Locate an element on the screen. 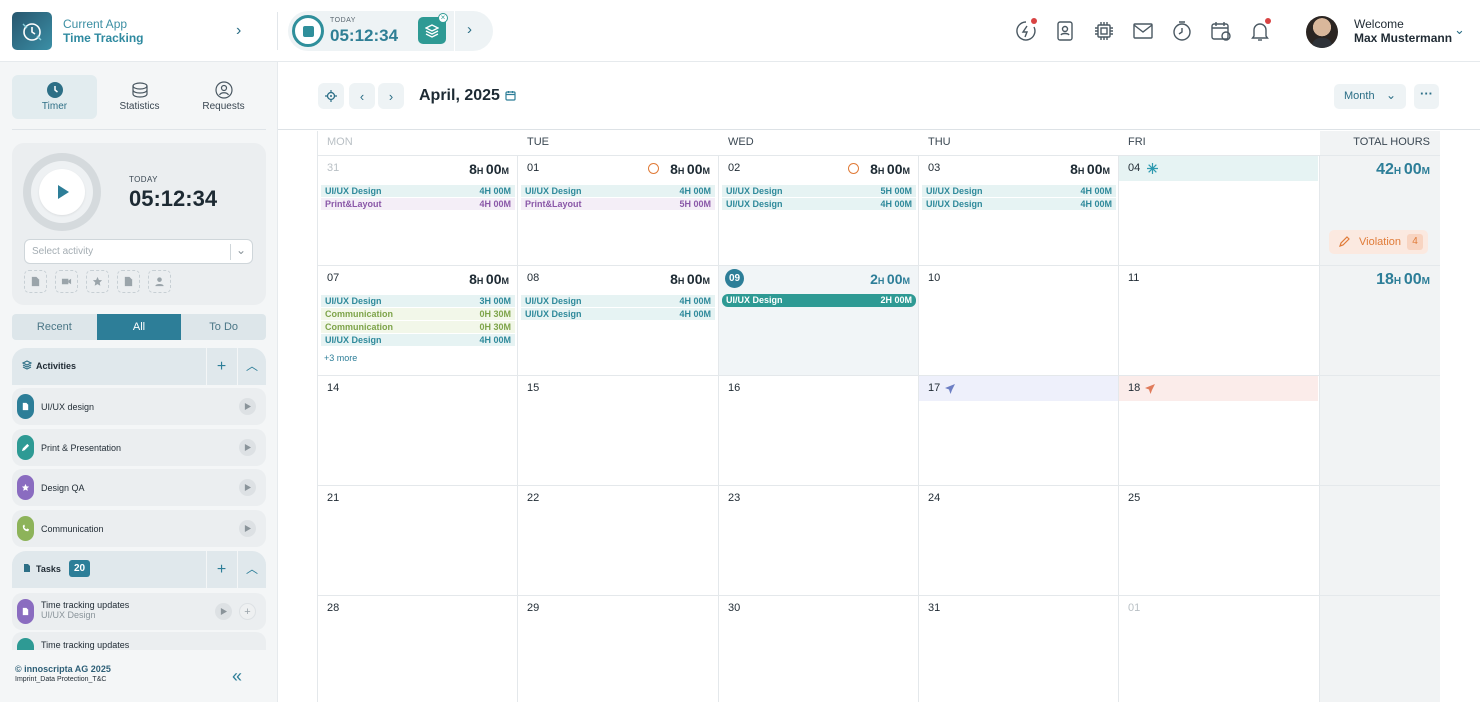  more-entries-link: +3 more is located at coordinates (340, 358).